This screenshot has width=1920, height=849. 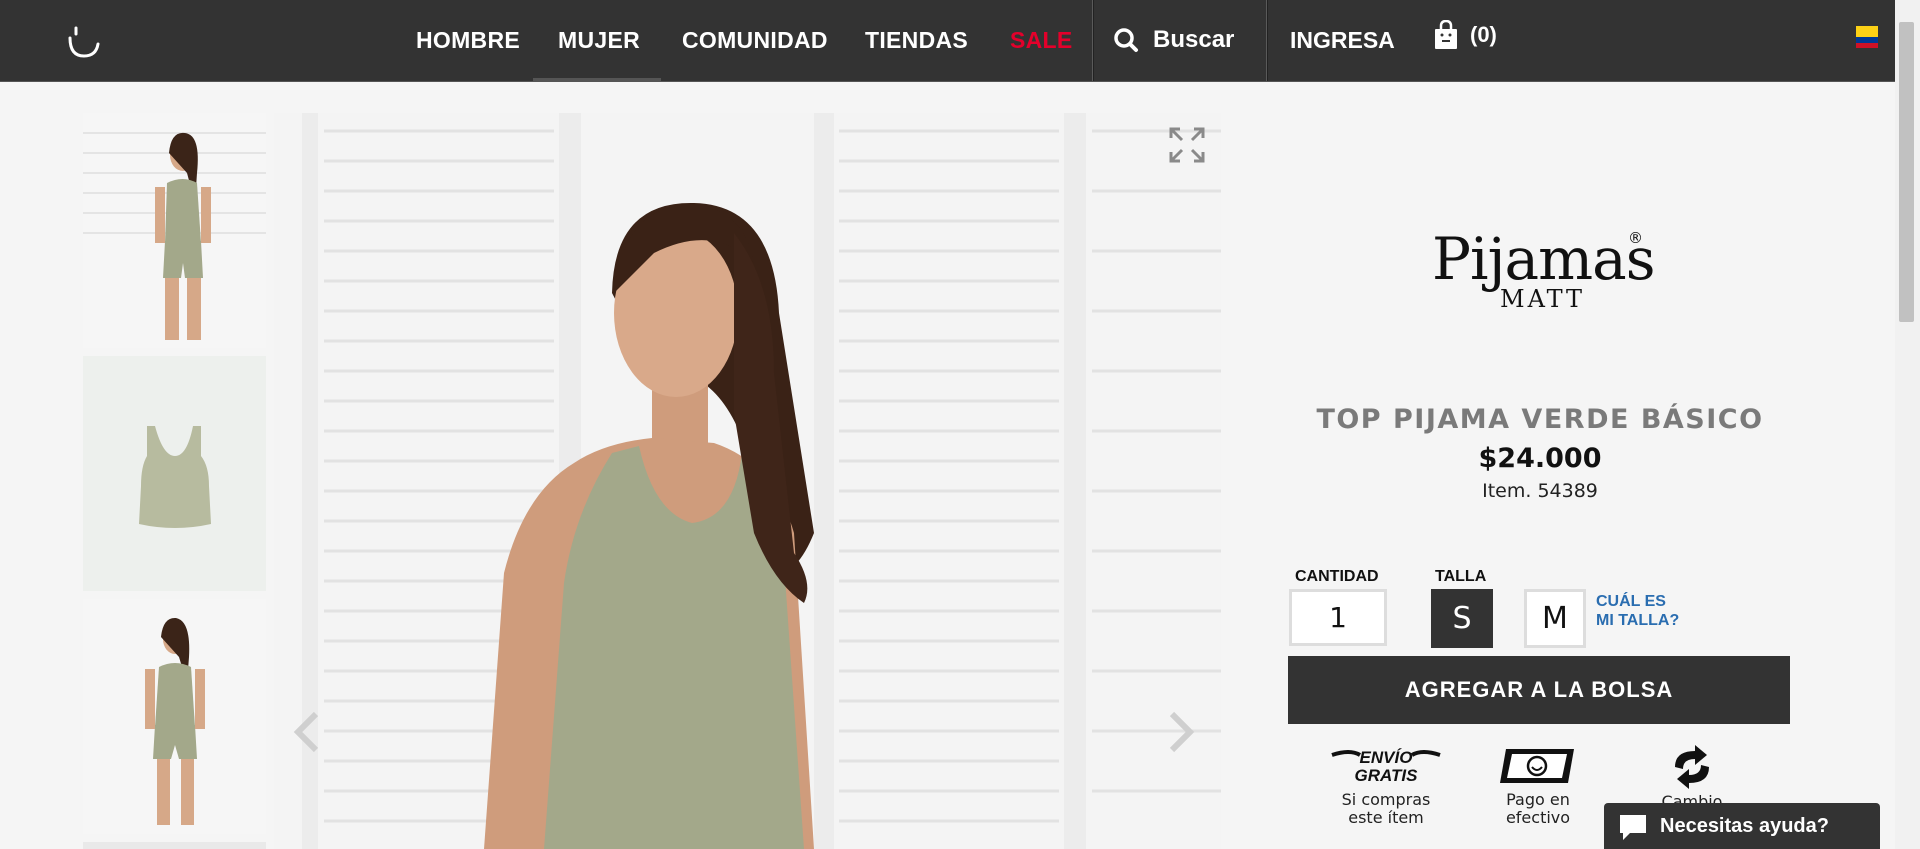 I want to click on nav-item-comunidad: COMUNIDAD, so click(x=755, y=40).